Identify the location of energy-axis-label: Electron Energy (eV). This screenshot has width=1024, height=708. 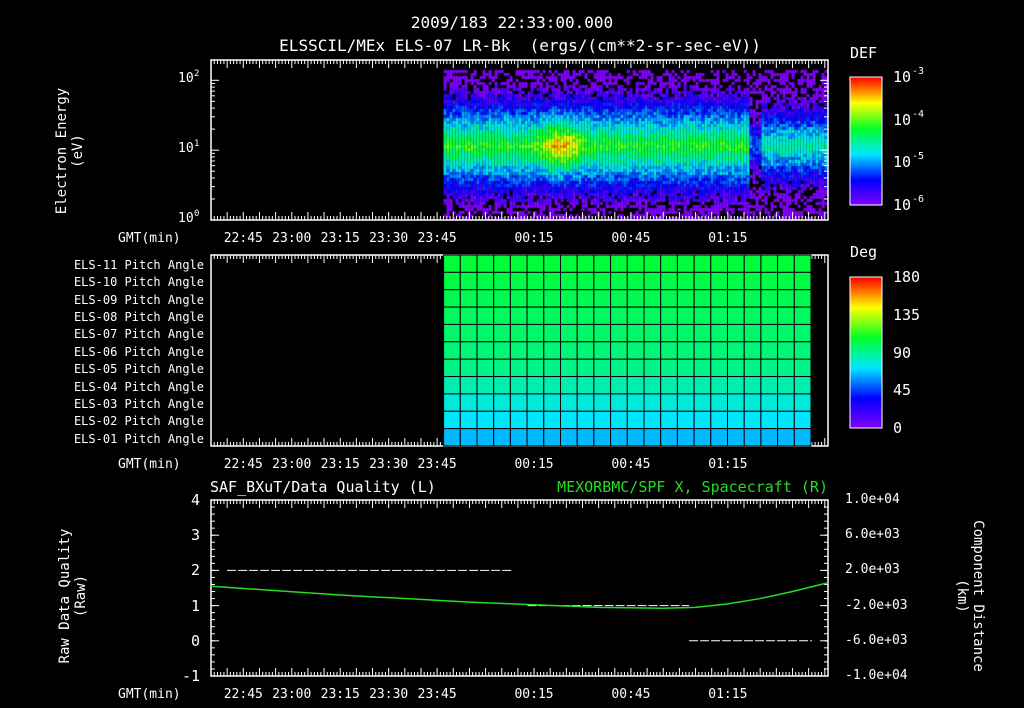
(70, 151).